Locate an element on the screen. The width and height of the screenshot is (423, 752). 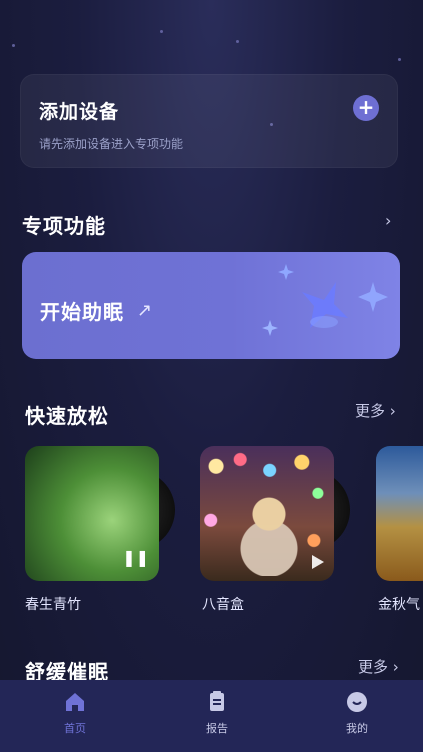
tab-report: 报告 is located at coordinates (217, 713).